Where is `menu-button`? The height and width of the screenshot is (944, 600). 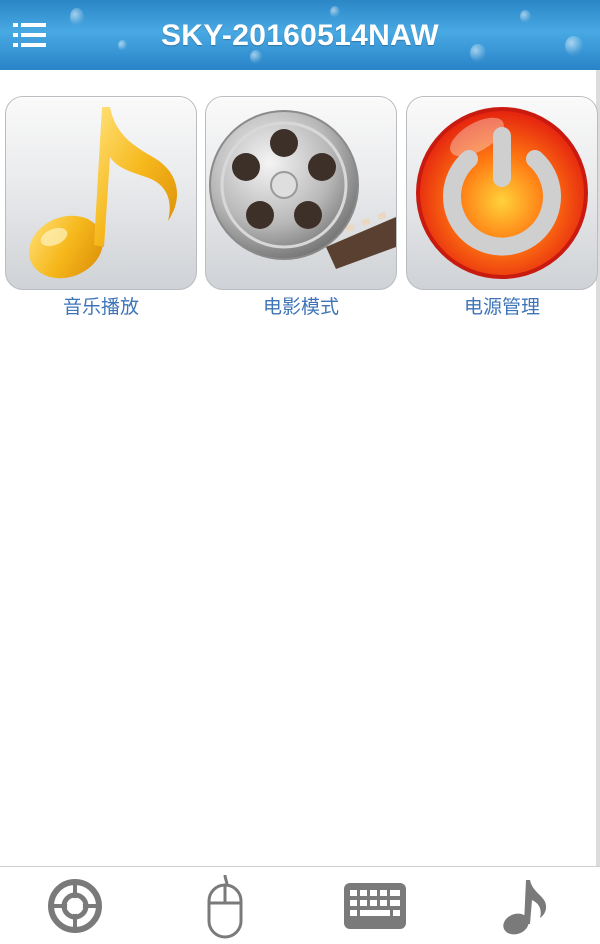 menu-button is located at coordinates (30, 35).